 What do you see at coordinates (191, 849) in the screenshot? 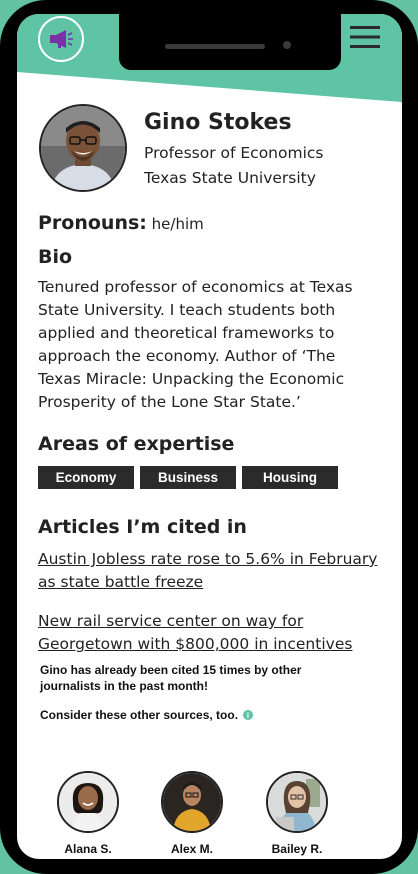
I see `source-name-alex: Alex M.` at bounding box center [191, 849].